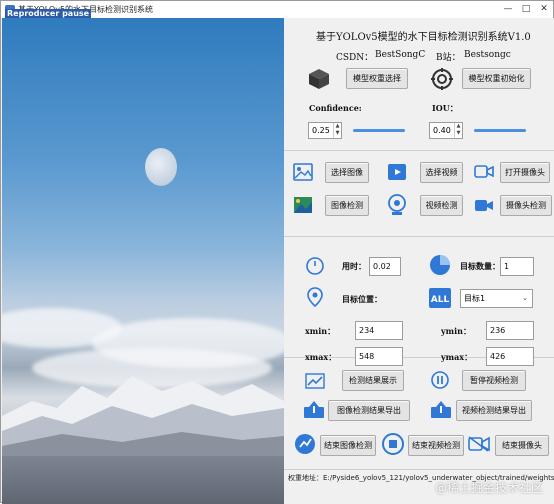  Describe the element at coordinates (379, 330) in the screenshot. I see `xmin-field: 234` at that location.